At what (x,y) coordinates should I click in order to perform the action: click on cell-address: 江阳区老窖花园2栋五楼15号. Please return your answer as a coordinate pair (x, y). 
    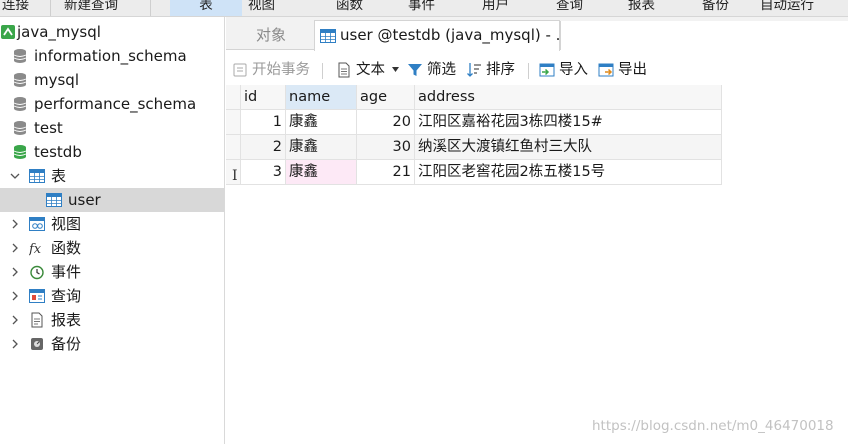
    Looking at the image, I should click on (568, 172).